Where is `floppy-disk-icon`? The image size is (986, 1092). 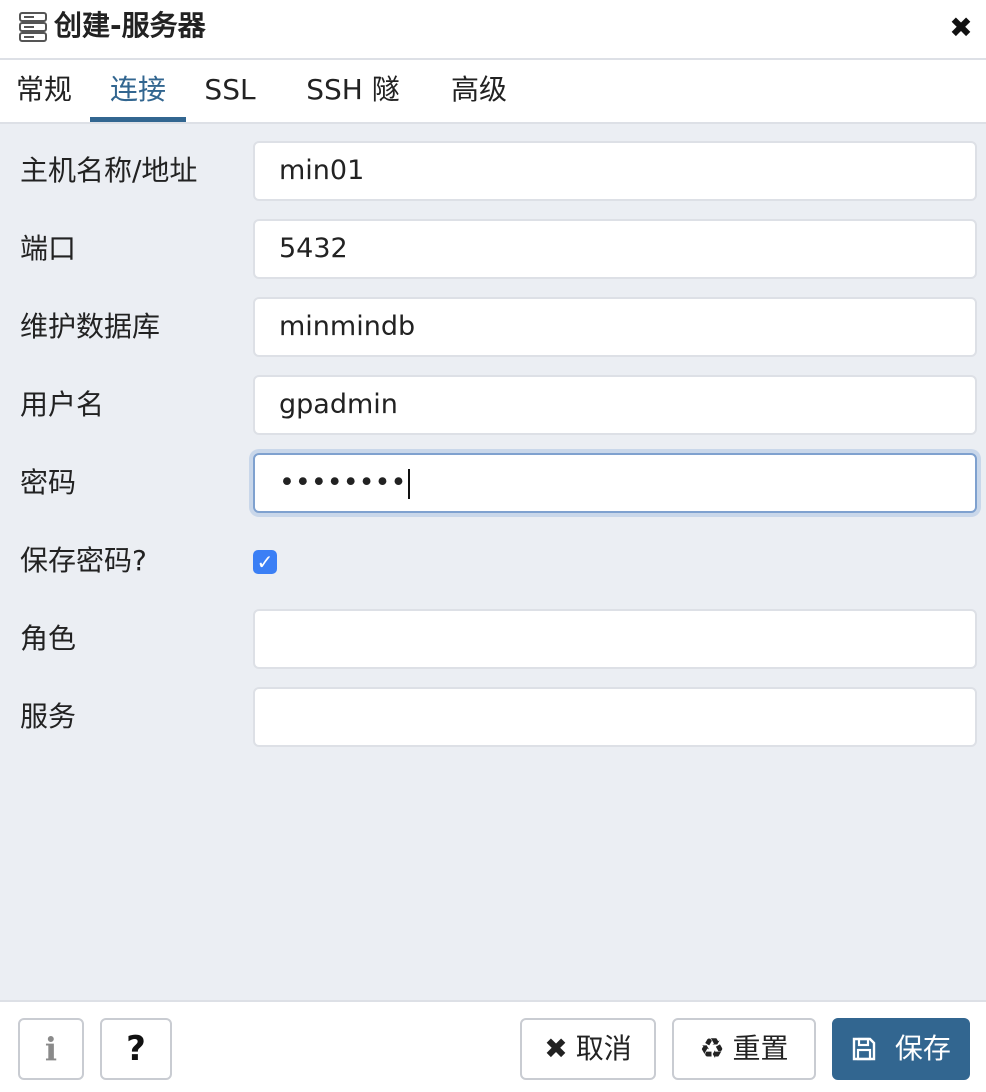
floppy-disk-icon is located at coordinates (869, 1048).